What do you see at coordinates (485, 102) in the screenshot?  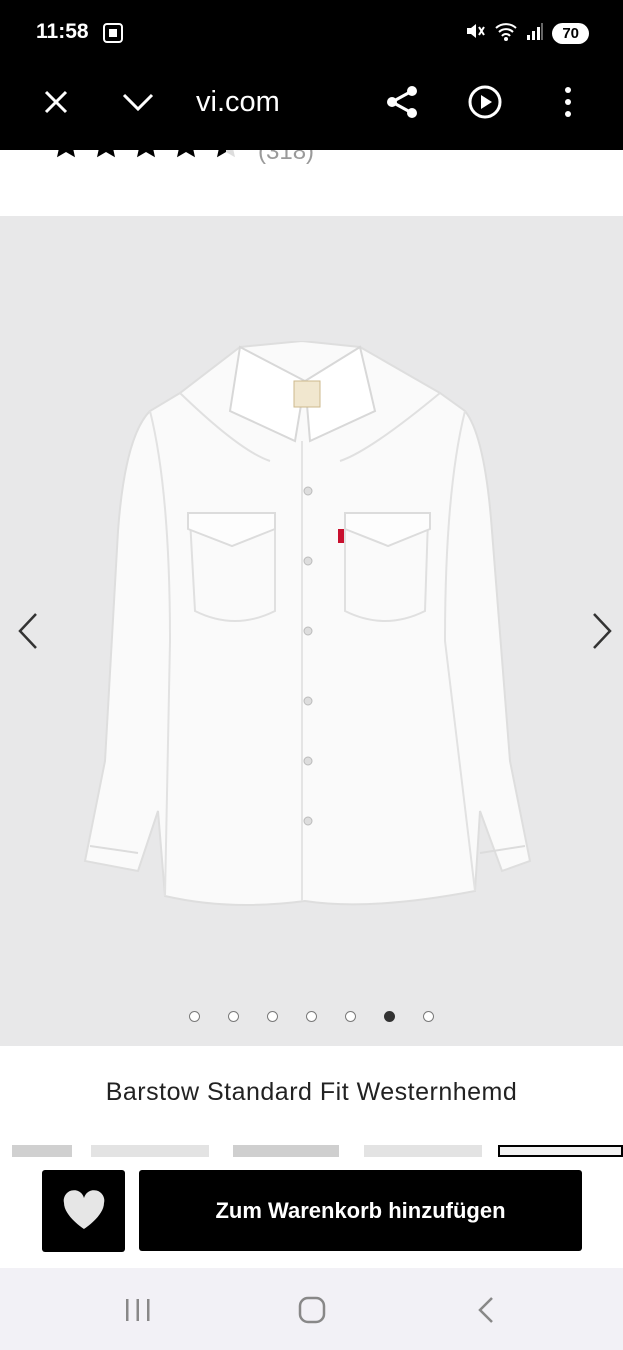 I see `play-icon` at bounding box center [485, 102].